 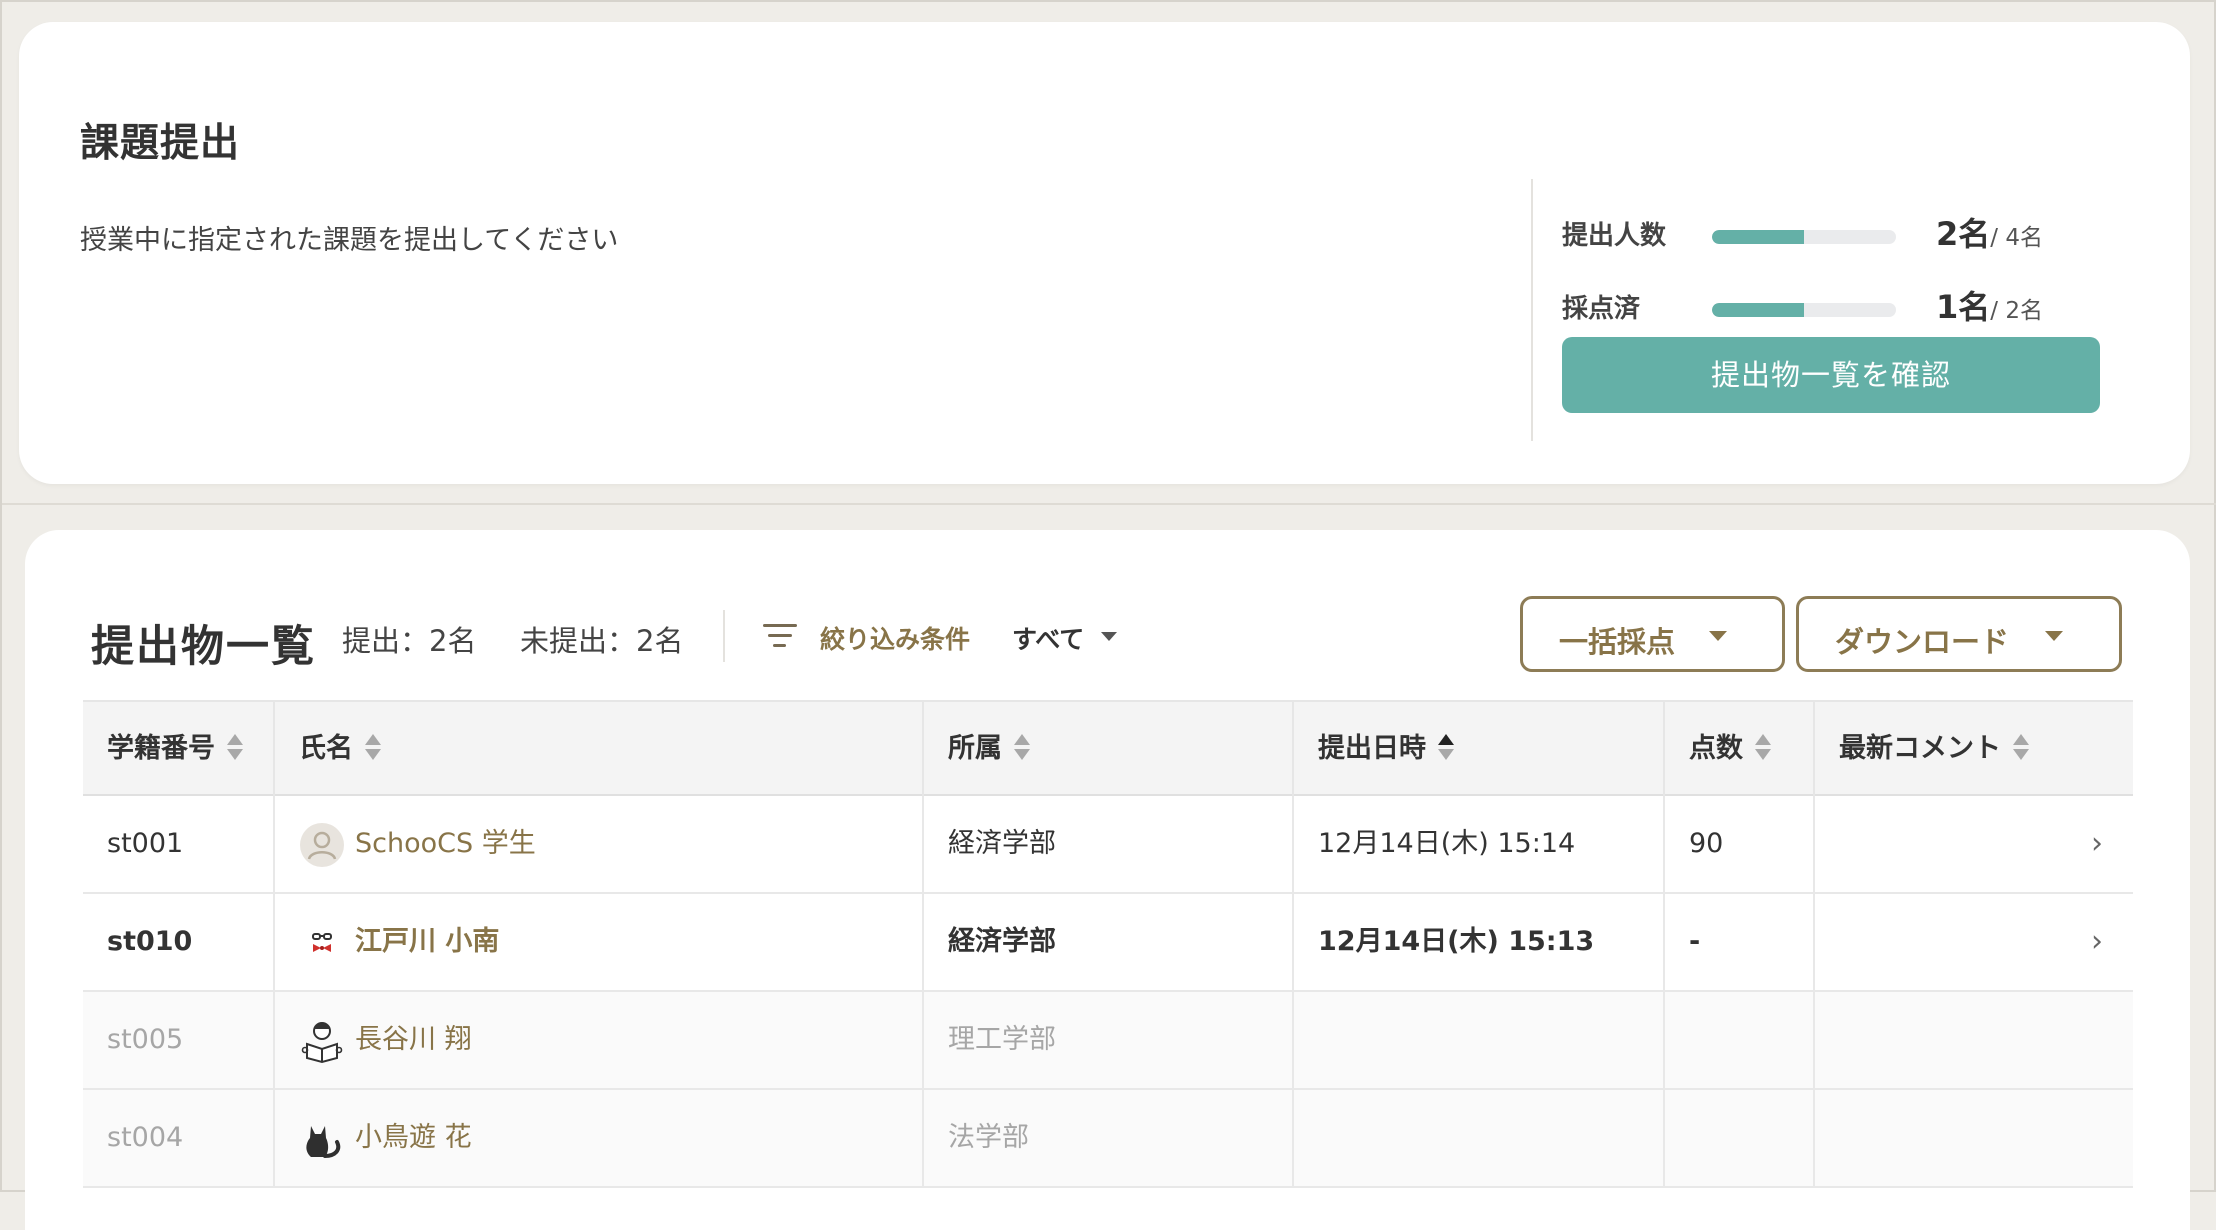 What do you see at coordinates (1920, 748) in the screenshot?
I see `column-label: 最新コメント` at bounding box center [1920, 748].